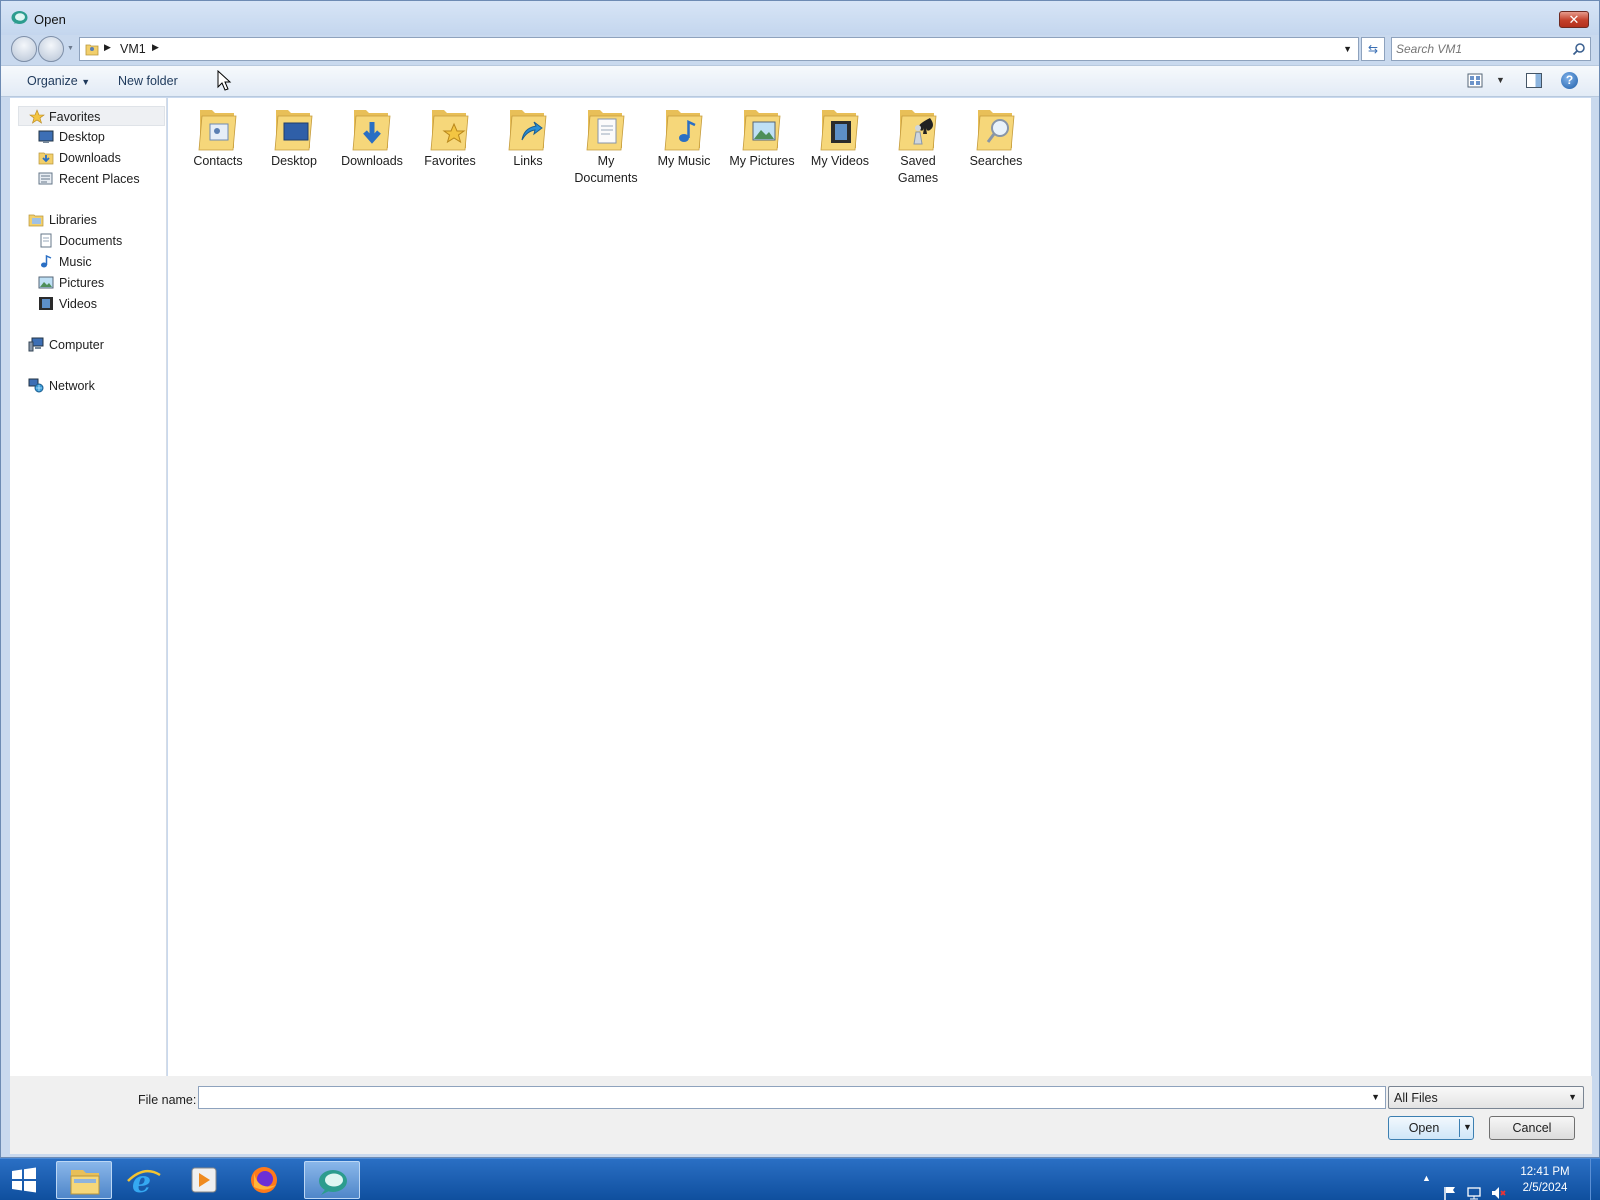  What do you see at coordinates (100, 283) in the screenshot?
I see `nav-item-pictures: Pictures` at bounding box center [100, 283].